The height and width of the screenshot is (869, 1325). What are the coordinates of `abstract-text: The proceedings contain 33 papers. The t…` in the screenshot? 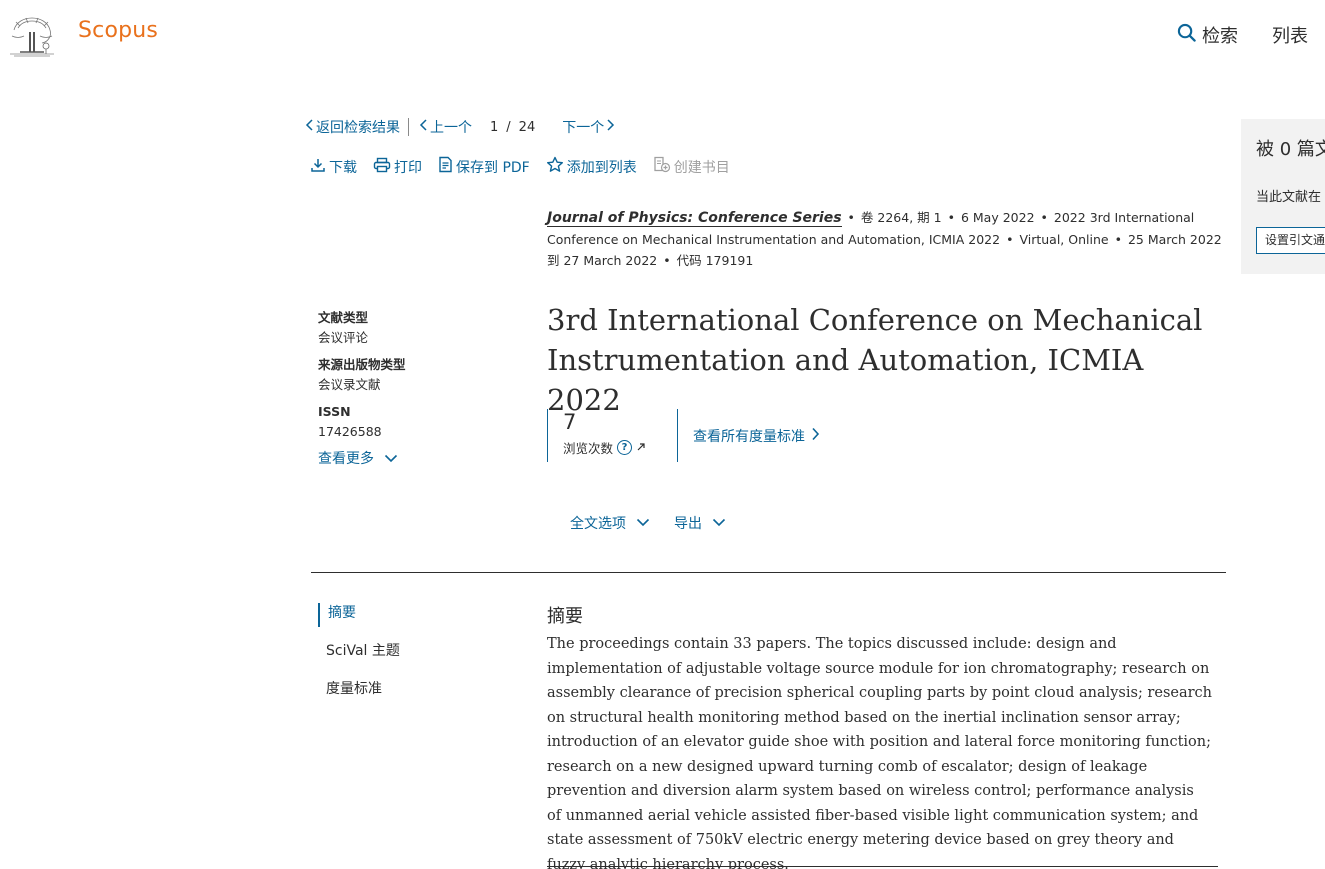 It's located at (880, 752).